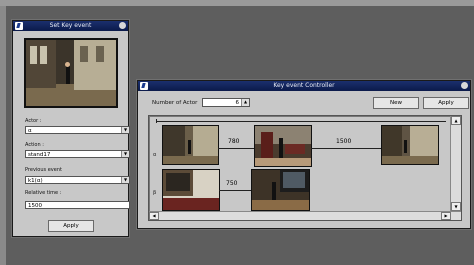  What do you see at coordinates (77, 180) in the screenshot?
I see `previous-event-dropdown: k1(α) ▼` at bounding box center [77, 180].